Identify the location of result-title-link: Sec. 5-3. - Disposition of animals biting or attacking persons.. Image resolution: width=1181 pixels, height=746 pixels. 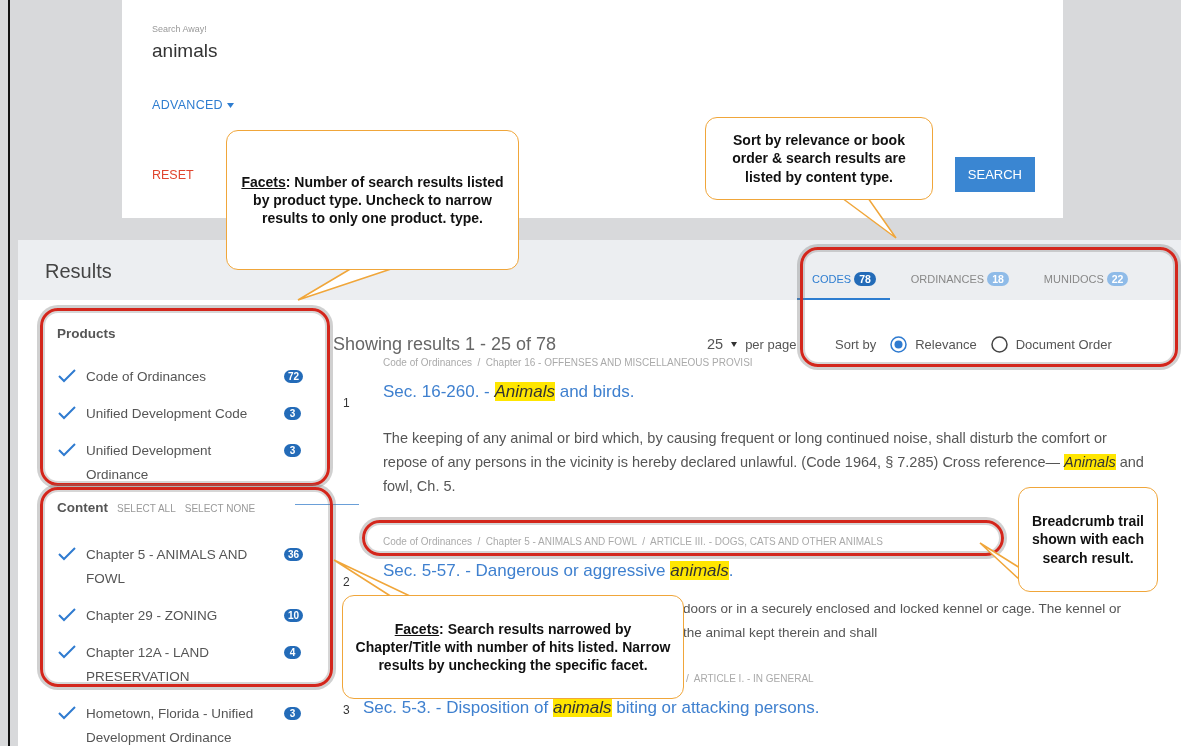
(591, 707).